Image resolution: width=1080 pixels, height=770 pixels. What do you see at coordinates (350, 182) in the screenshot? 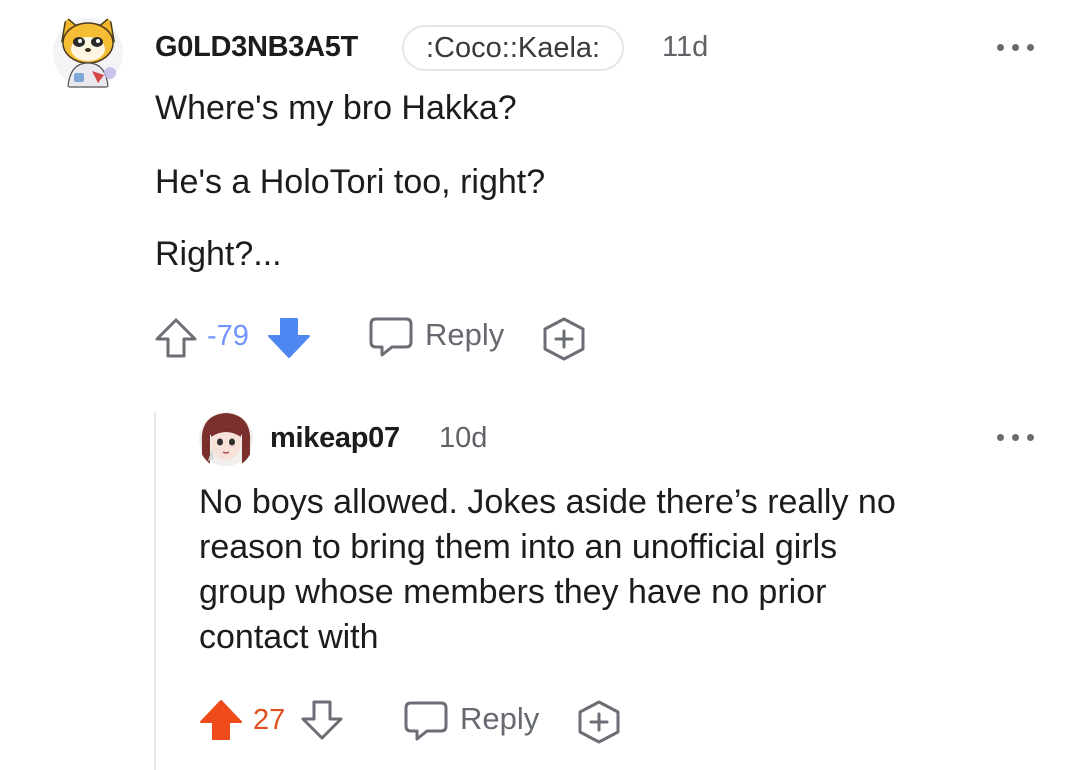
I see `comment-text-line: He's a HoloTori too, right?` at bounding box center [350, 182].